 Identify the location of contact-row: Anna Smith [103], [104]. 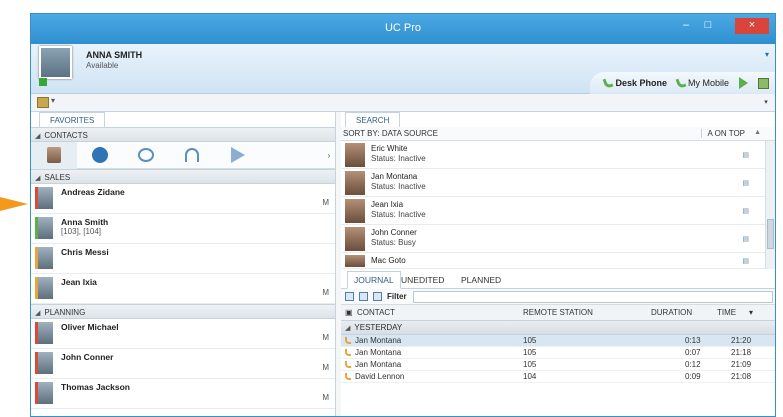
(183, 229).